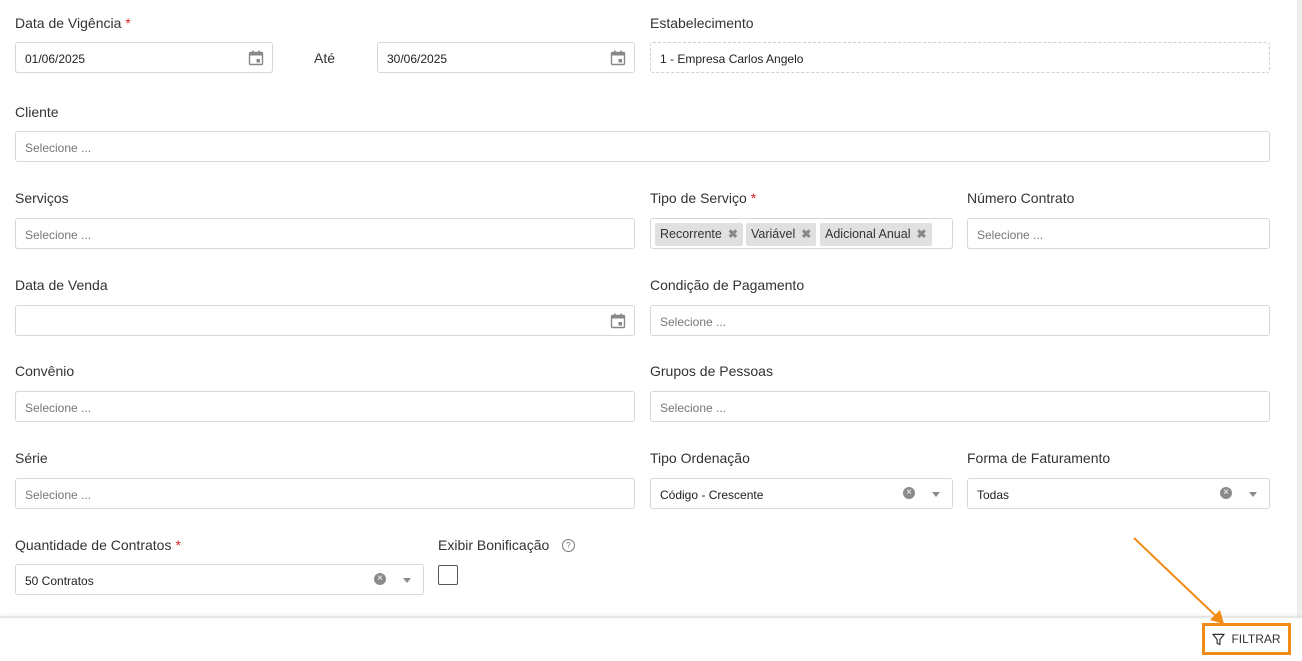 The width and height of the screenshot is (1302, 661). I want to click on serie-label: Série, so click(31, 458).